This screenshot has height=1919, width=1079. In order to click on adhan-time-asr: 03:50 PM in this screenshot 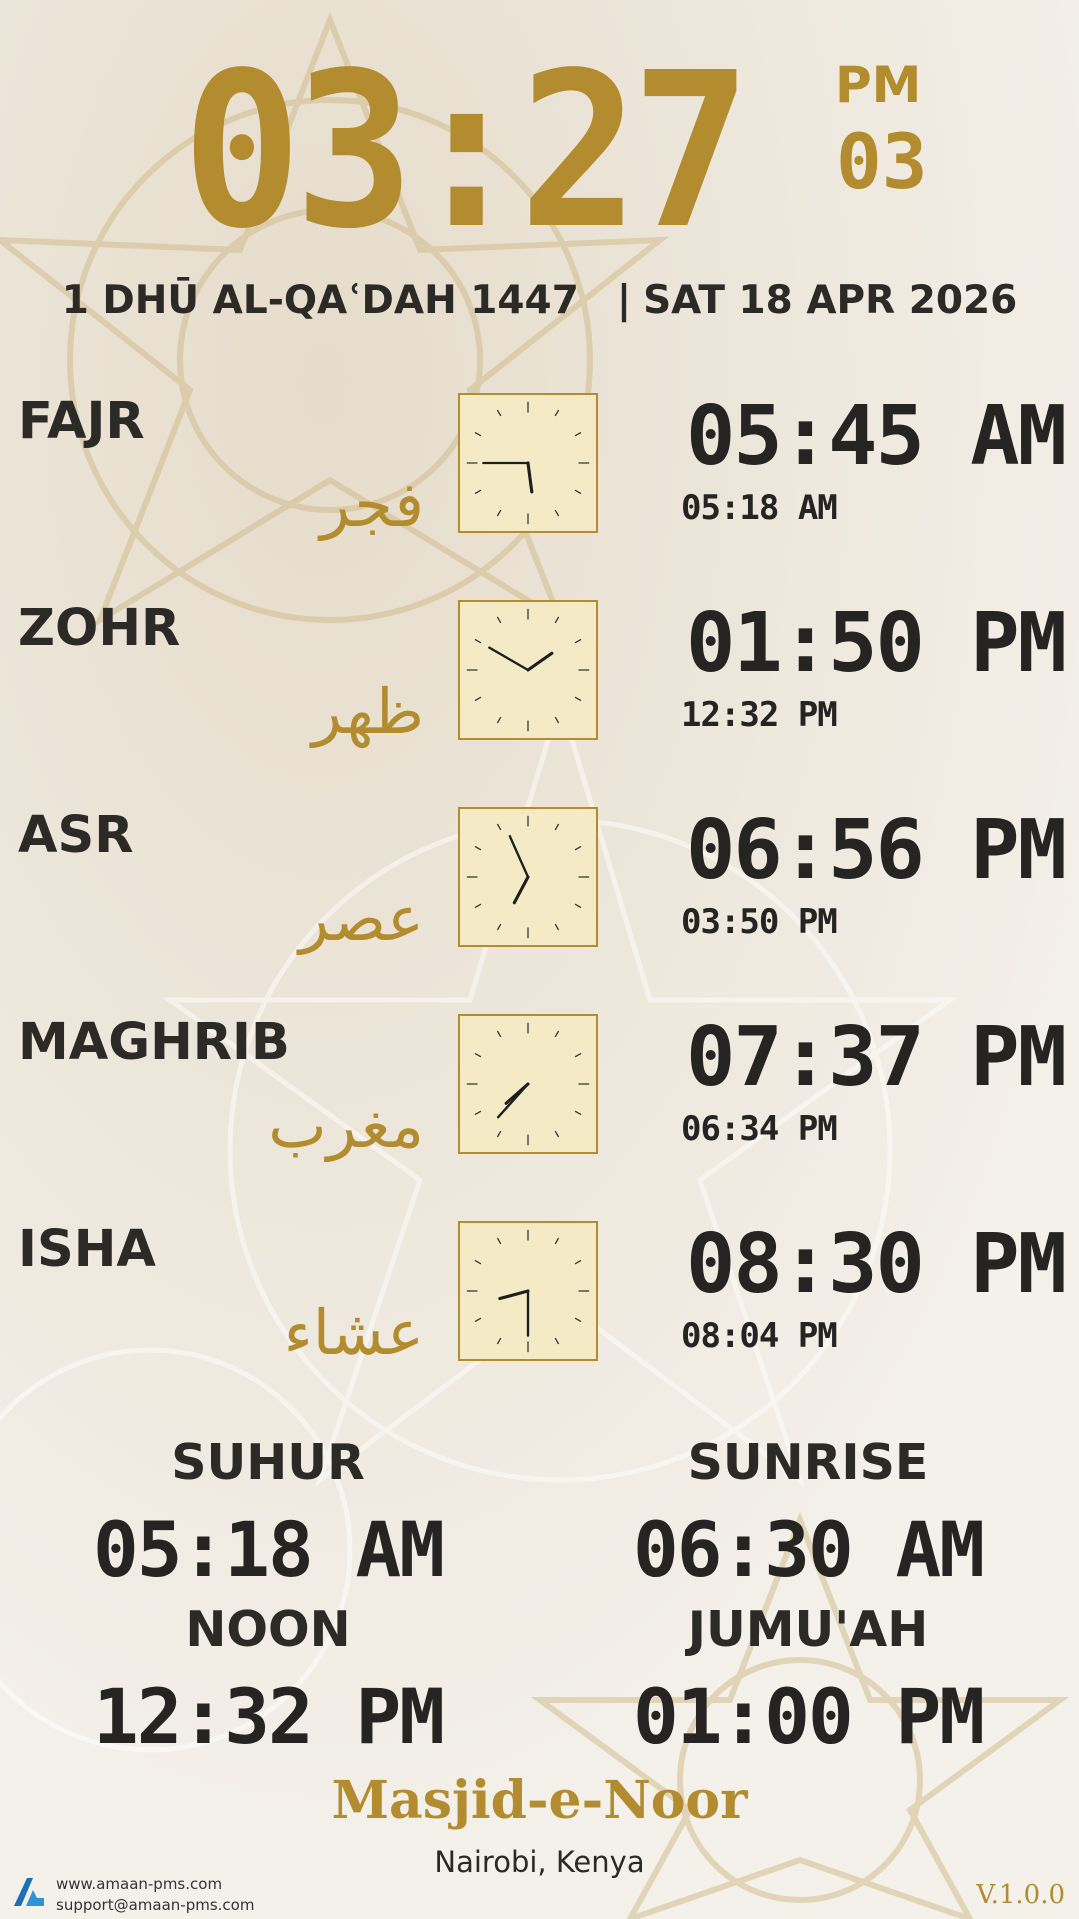, I will do `click(759, 922)`.